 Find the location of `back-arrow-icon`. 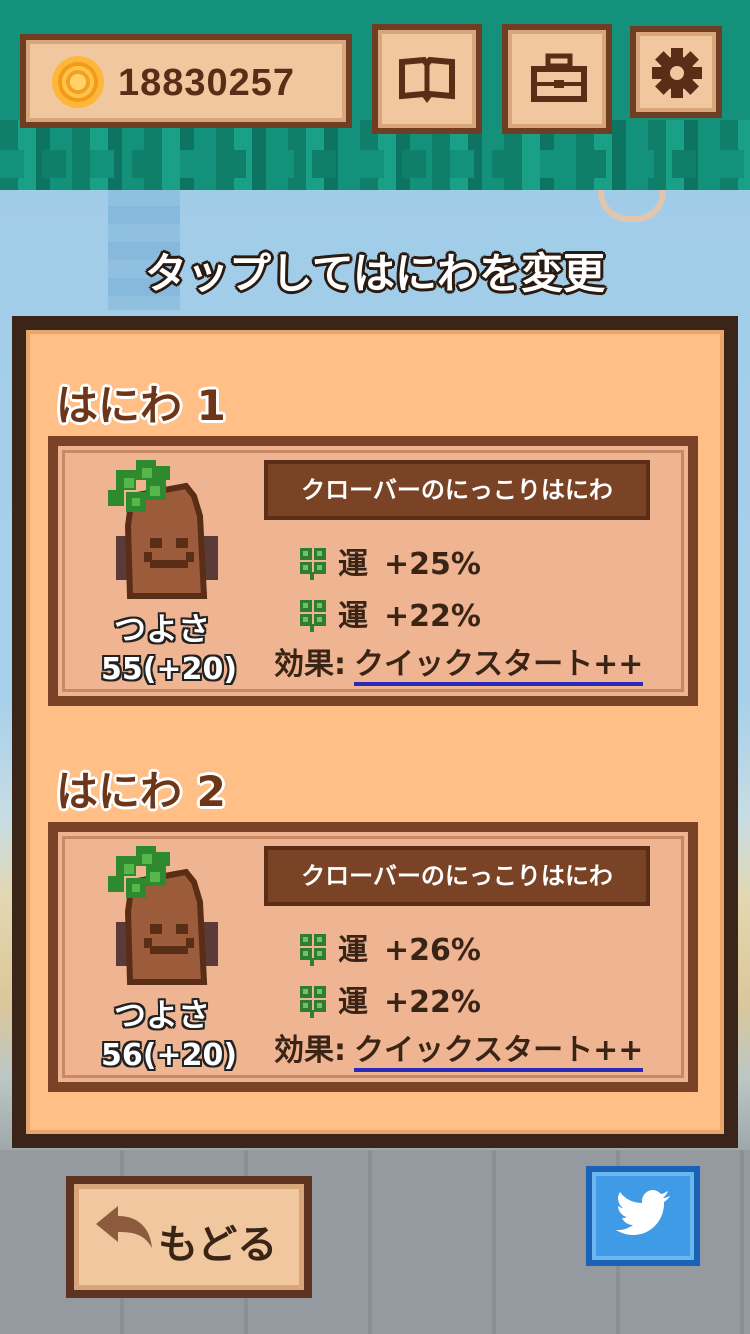

back-arrow-icon is located at coordinates (124, 1227).